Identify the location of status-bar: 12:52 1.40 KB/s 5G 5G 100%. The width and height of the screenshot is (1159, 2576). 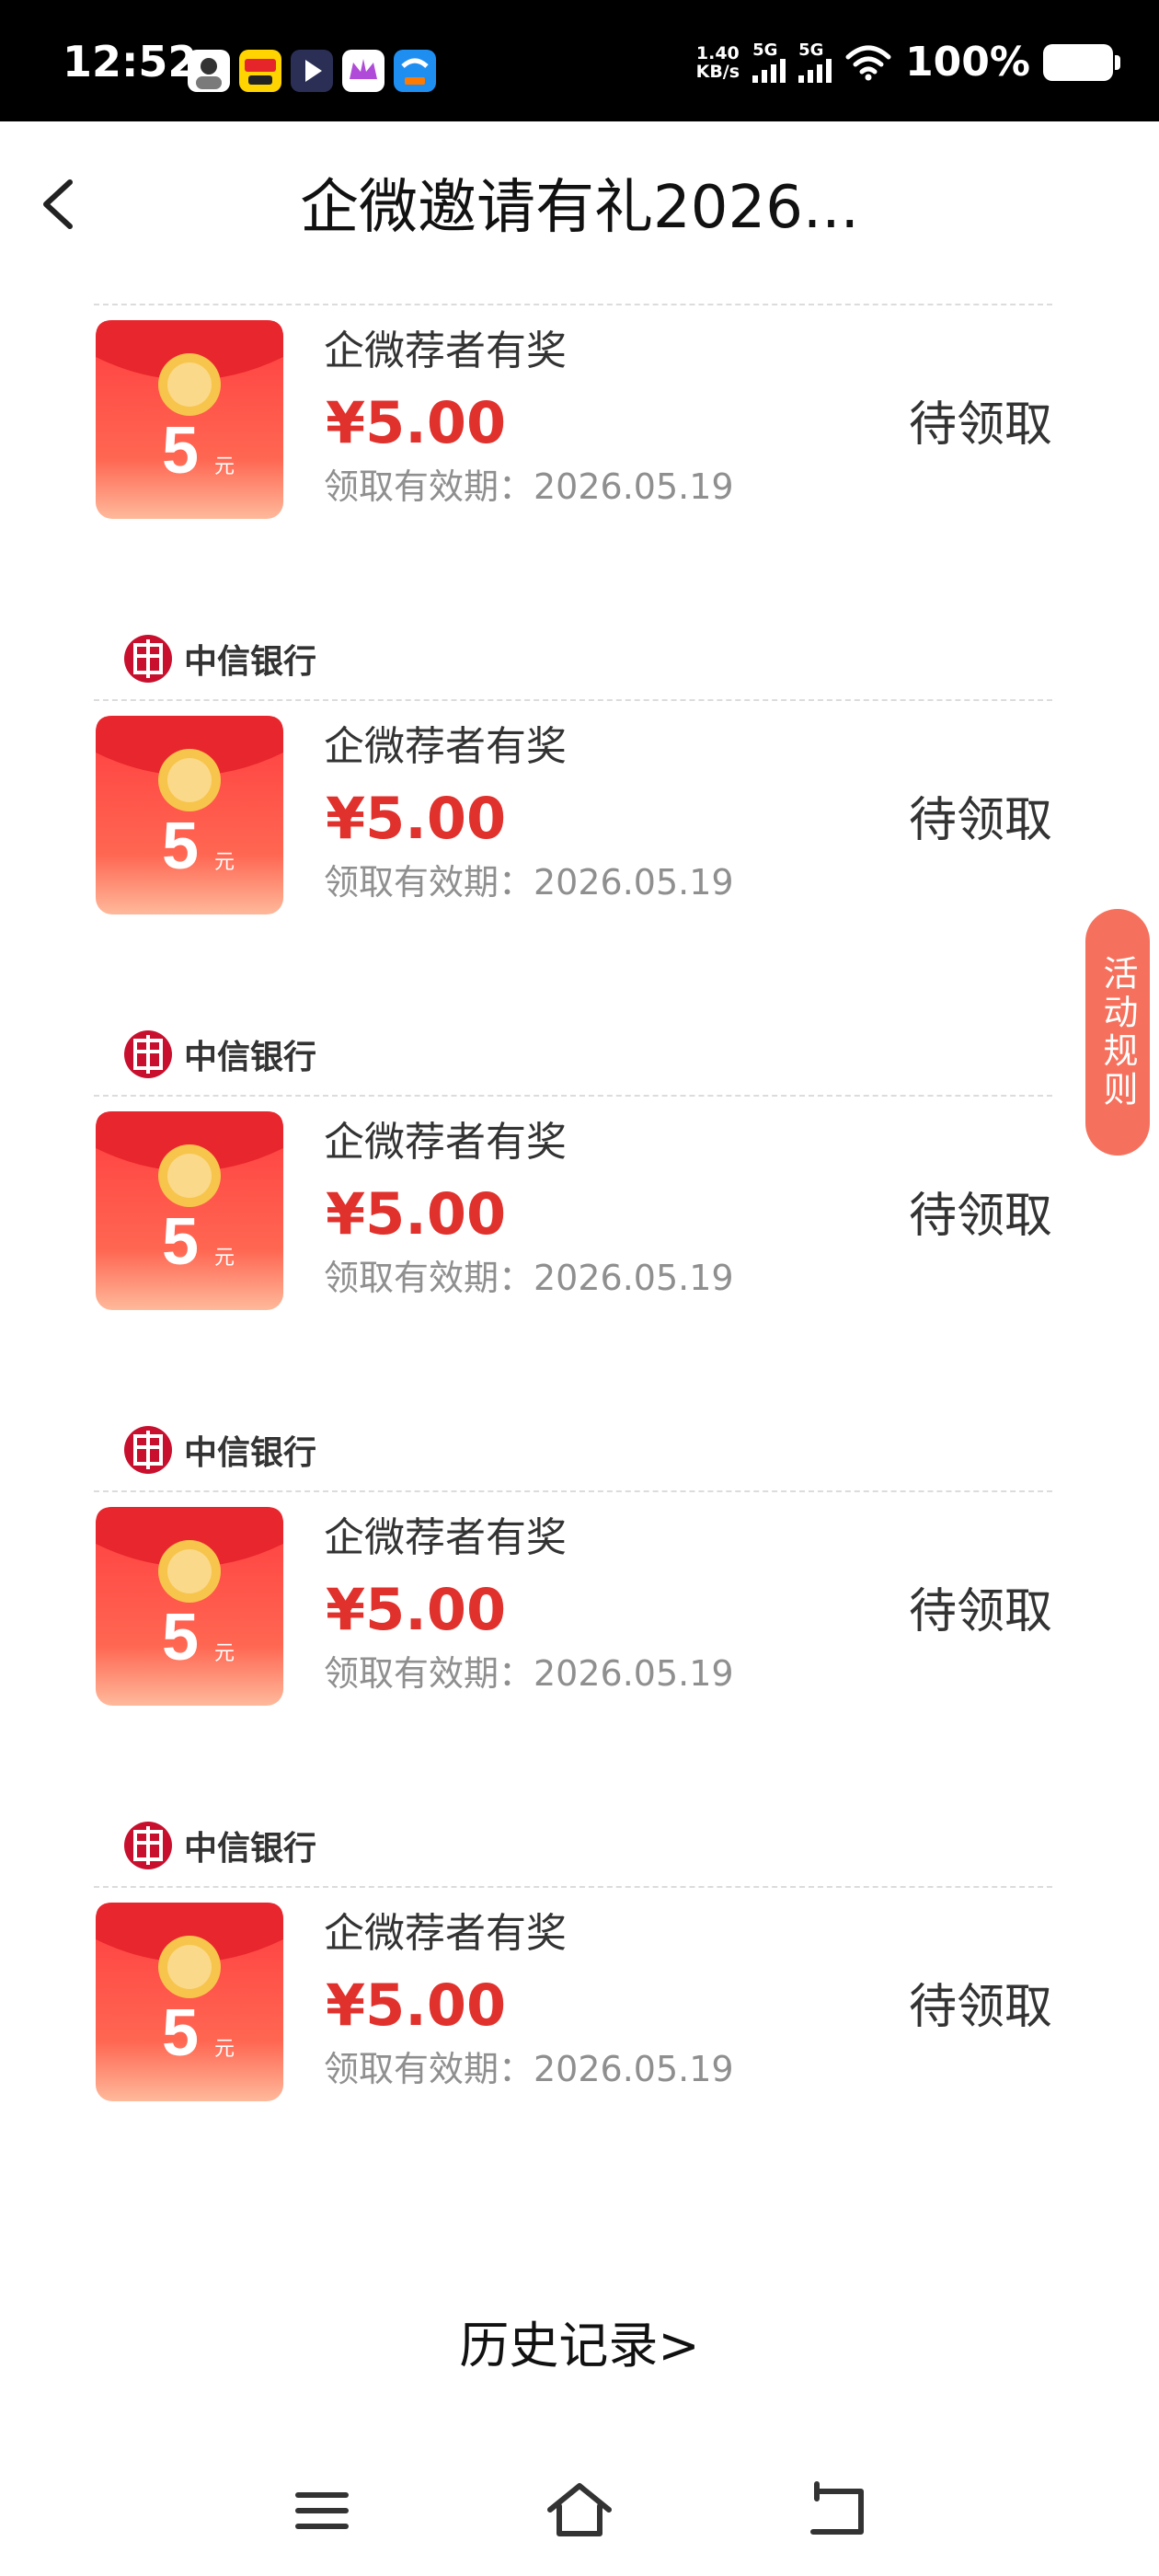
(579, 60).